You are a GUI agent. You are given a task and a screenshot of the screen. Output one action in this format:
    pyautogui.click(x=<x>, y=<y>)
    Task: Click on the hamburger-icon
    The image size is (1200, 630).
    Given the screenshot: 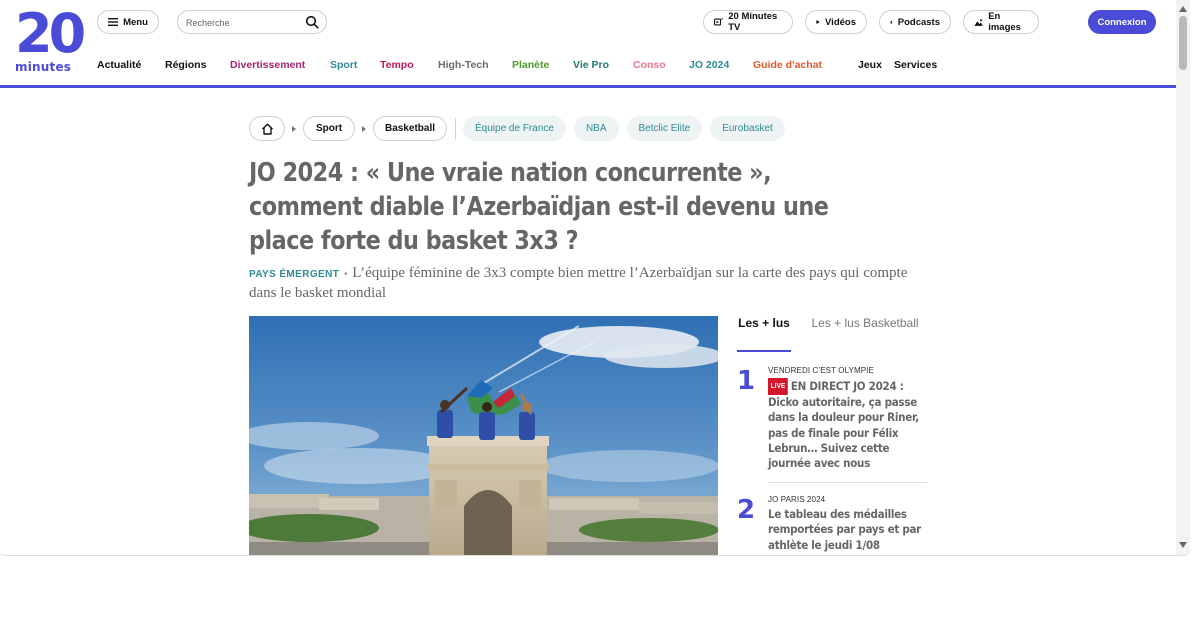 What is the action you would take?
    pyautogui.click(x=113, y=22)
    